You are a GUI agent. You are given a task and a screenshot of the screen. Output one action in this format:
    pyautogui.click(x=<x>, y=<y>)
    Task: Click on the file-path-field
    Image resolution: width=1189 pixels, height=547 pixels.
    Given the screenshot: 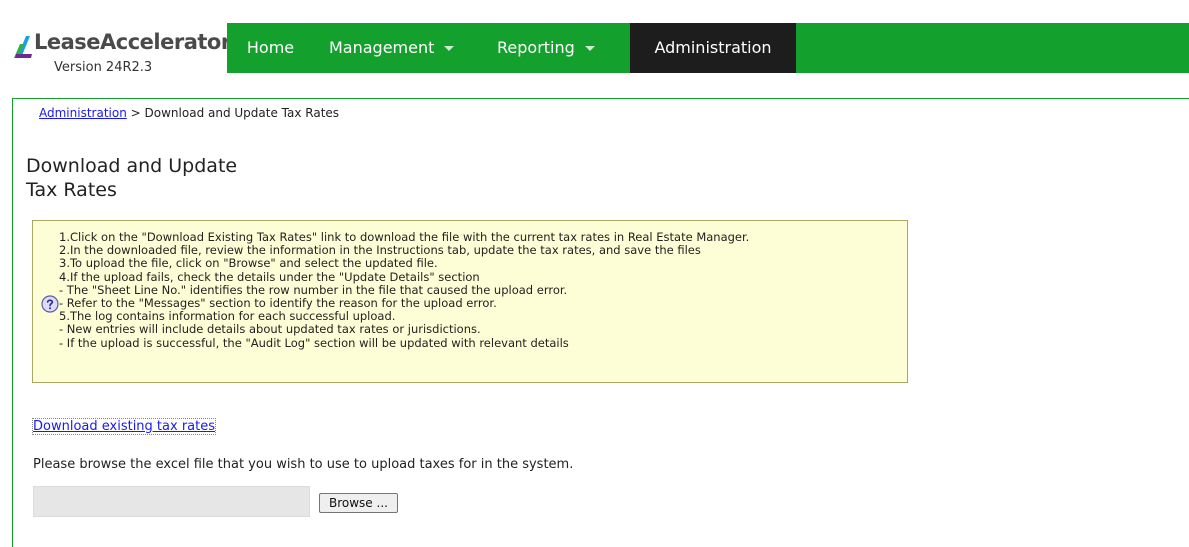 What is the action you would take?
    pyautogui.click(x=171, y=501)
    